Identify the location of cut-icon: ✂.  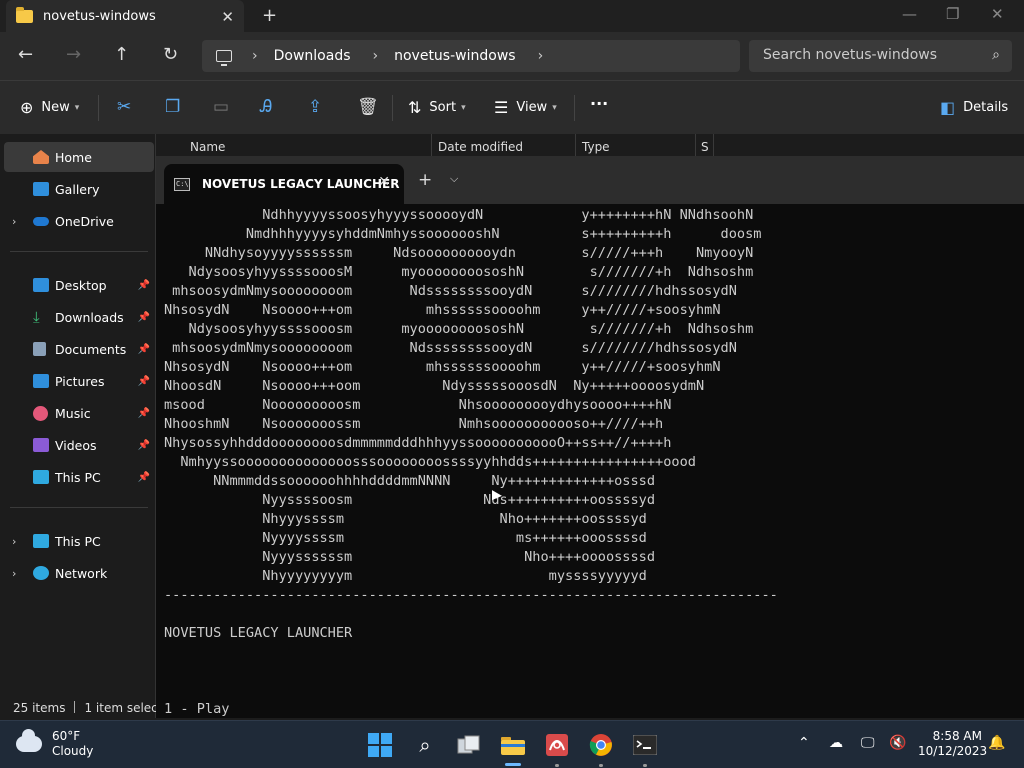
(124, 107).